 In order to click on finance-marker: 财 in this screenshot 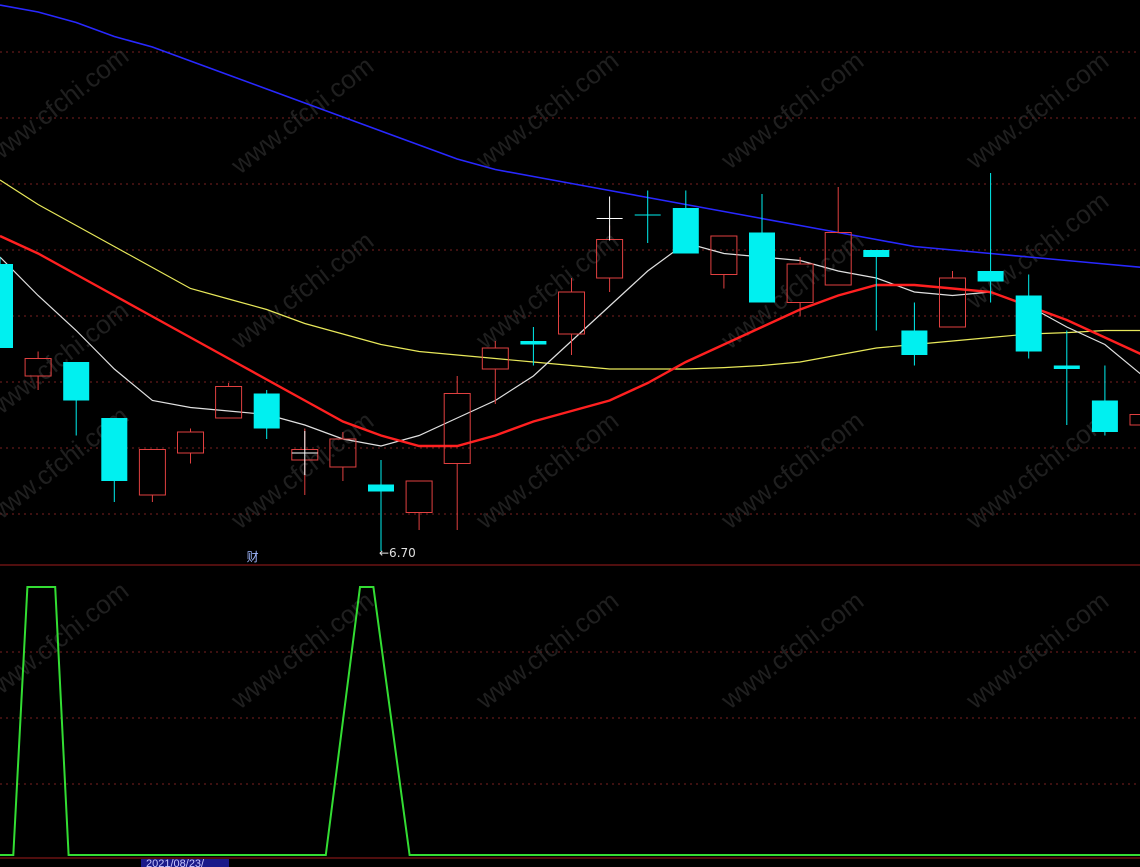, I will do `click(253, 557)`.